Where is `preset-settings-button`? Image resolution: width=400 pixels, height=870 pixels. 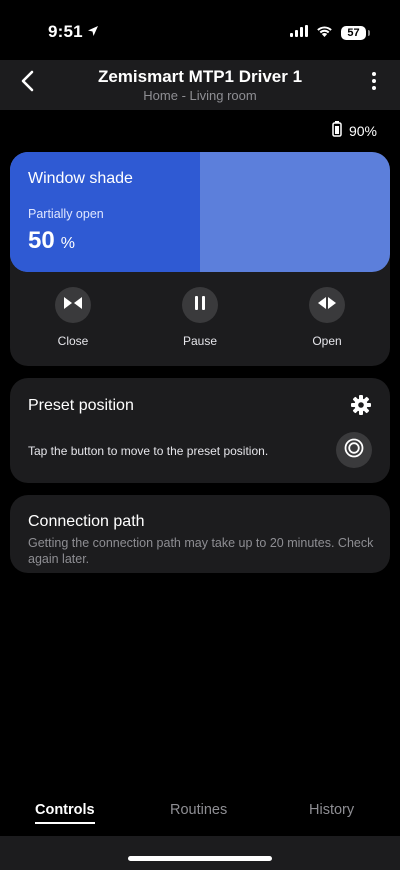
preset-settings-button is located at coordinates (361, 407).